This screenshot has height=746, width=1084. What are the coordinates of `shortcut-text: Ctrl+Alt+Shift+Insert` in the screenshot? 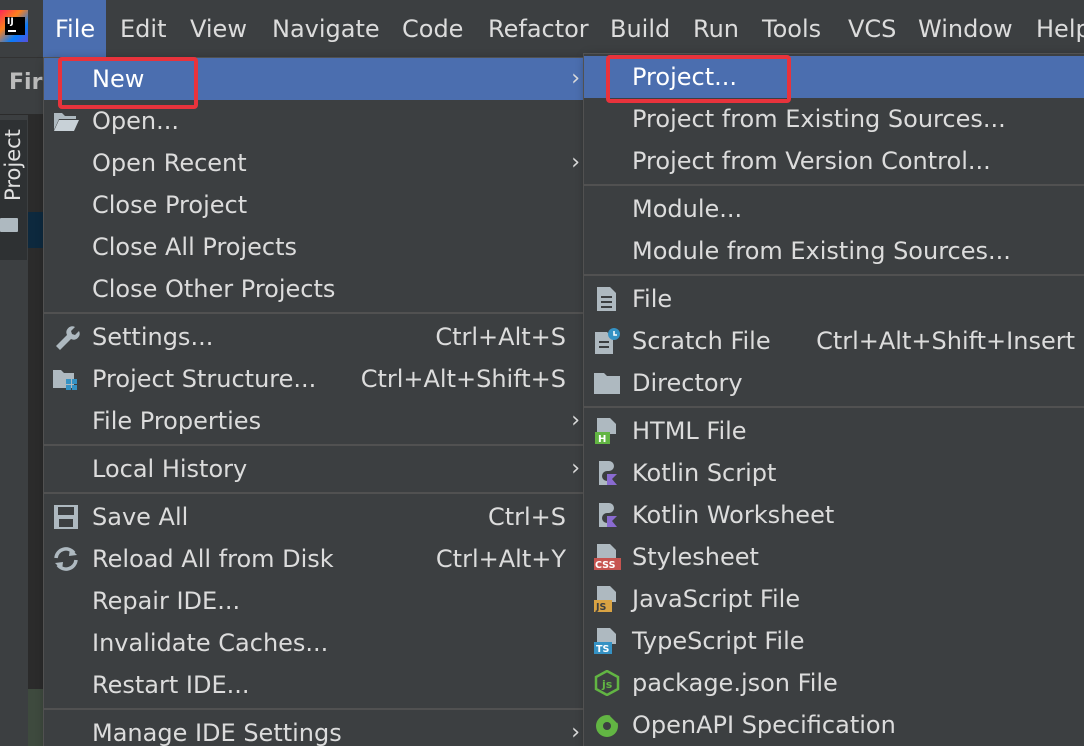 It's located at (945, 341).